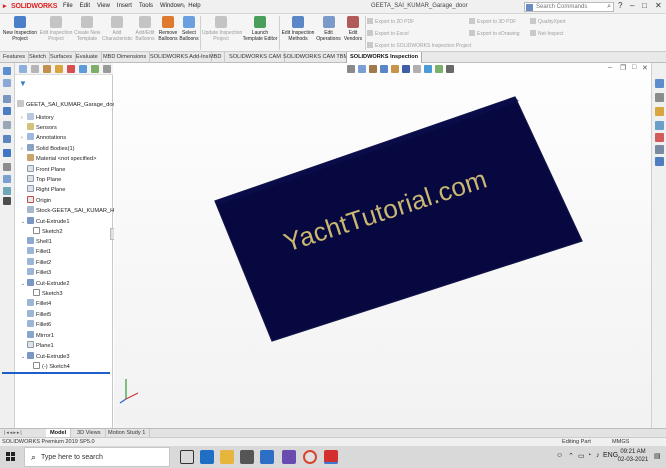 This screenshot has width=666, height=468. Describe the element at coordinates (67, 105) in the screenshot. I see `tree-root: GEETA_SAI_KUMAR_Garage_door` at that location.